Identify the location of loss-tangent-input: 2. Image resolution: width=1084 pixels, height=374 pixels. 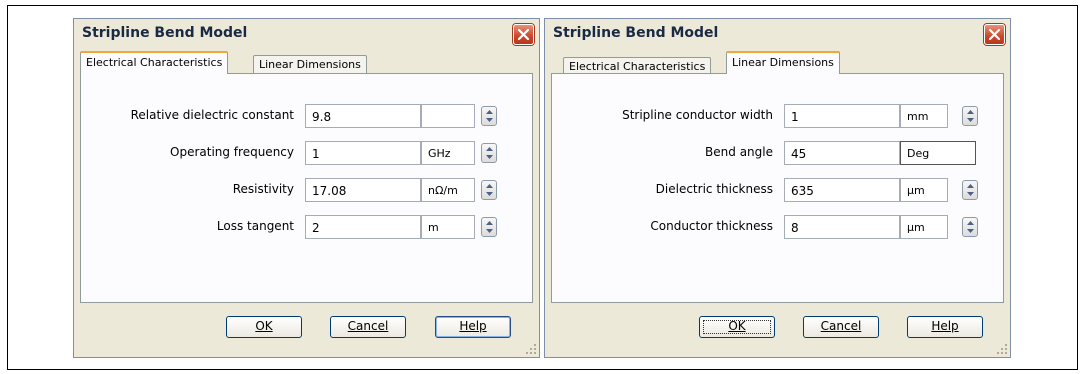
(363, 227).